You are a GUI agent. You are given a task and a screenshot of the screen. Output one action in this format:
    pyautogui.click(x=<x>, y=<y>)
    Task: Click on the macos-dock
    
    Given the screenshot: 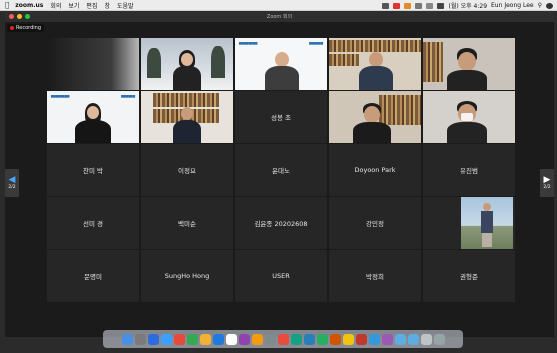 What is the action you would take?
    pyautogui.click(x=283, y=339)
    